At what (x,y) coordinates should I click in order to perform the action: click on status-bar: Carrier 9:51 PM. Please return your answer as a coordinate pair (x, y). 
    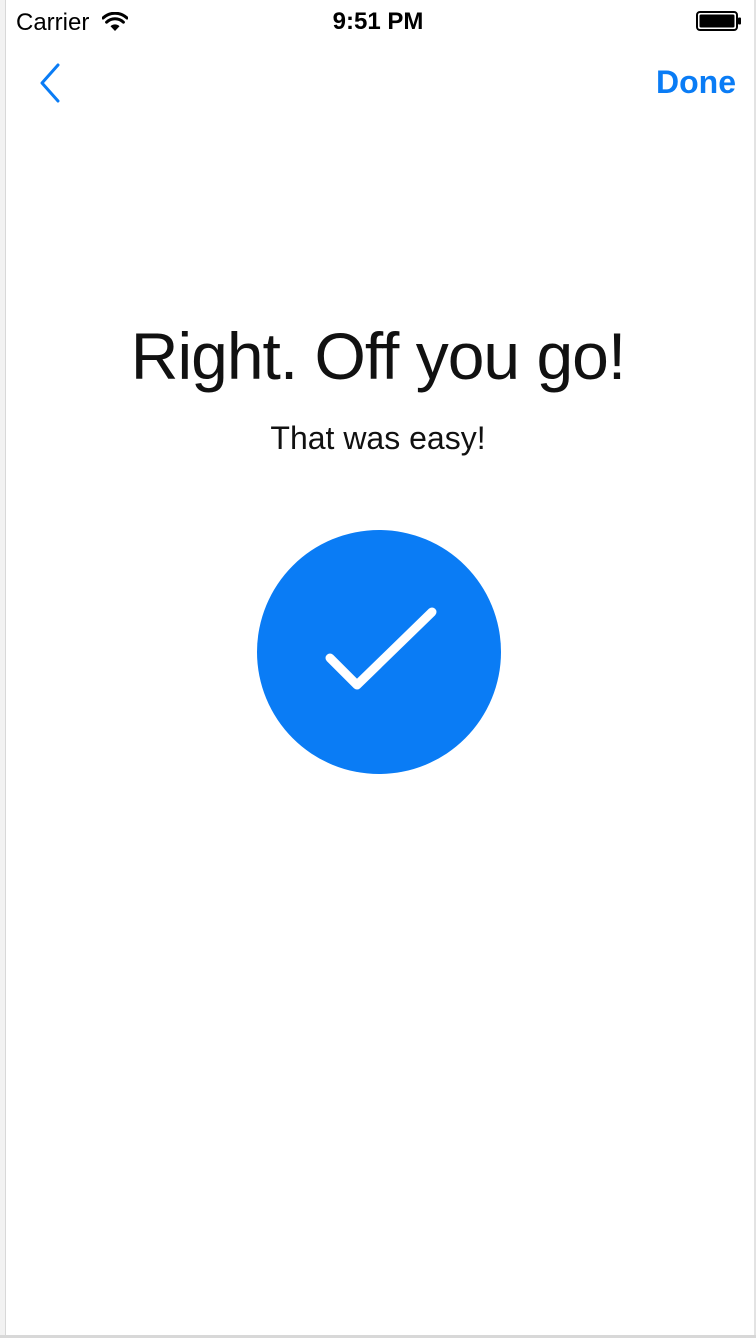
    Looking at the image, I should click on (378, 21).